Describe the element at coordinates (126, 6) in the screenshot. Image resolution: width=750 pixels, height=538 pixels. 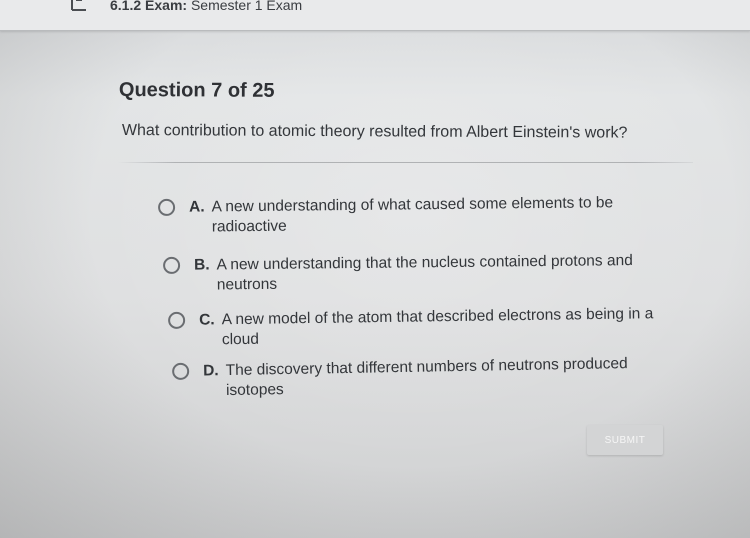
I see `course-code: 6.1.2` at that location.